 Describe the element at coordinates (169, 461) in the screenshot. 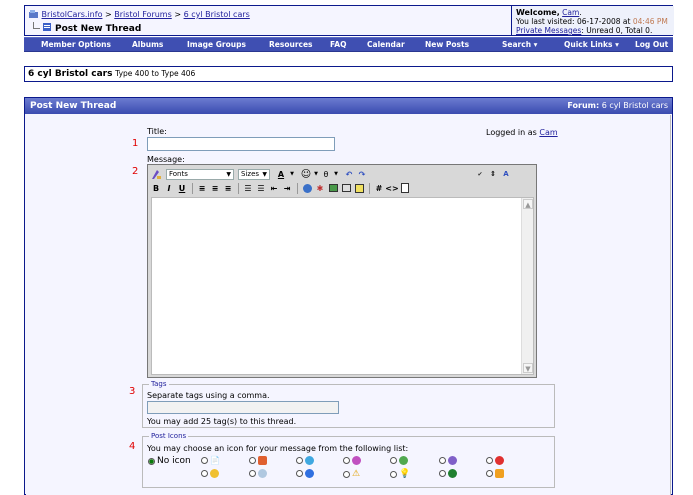

I see `post-icon-none: No icon` at that location.